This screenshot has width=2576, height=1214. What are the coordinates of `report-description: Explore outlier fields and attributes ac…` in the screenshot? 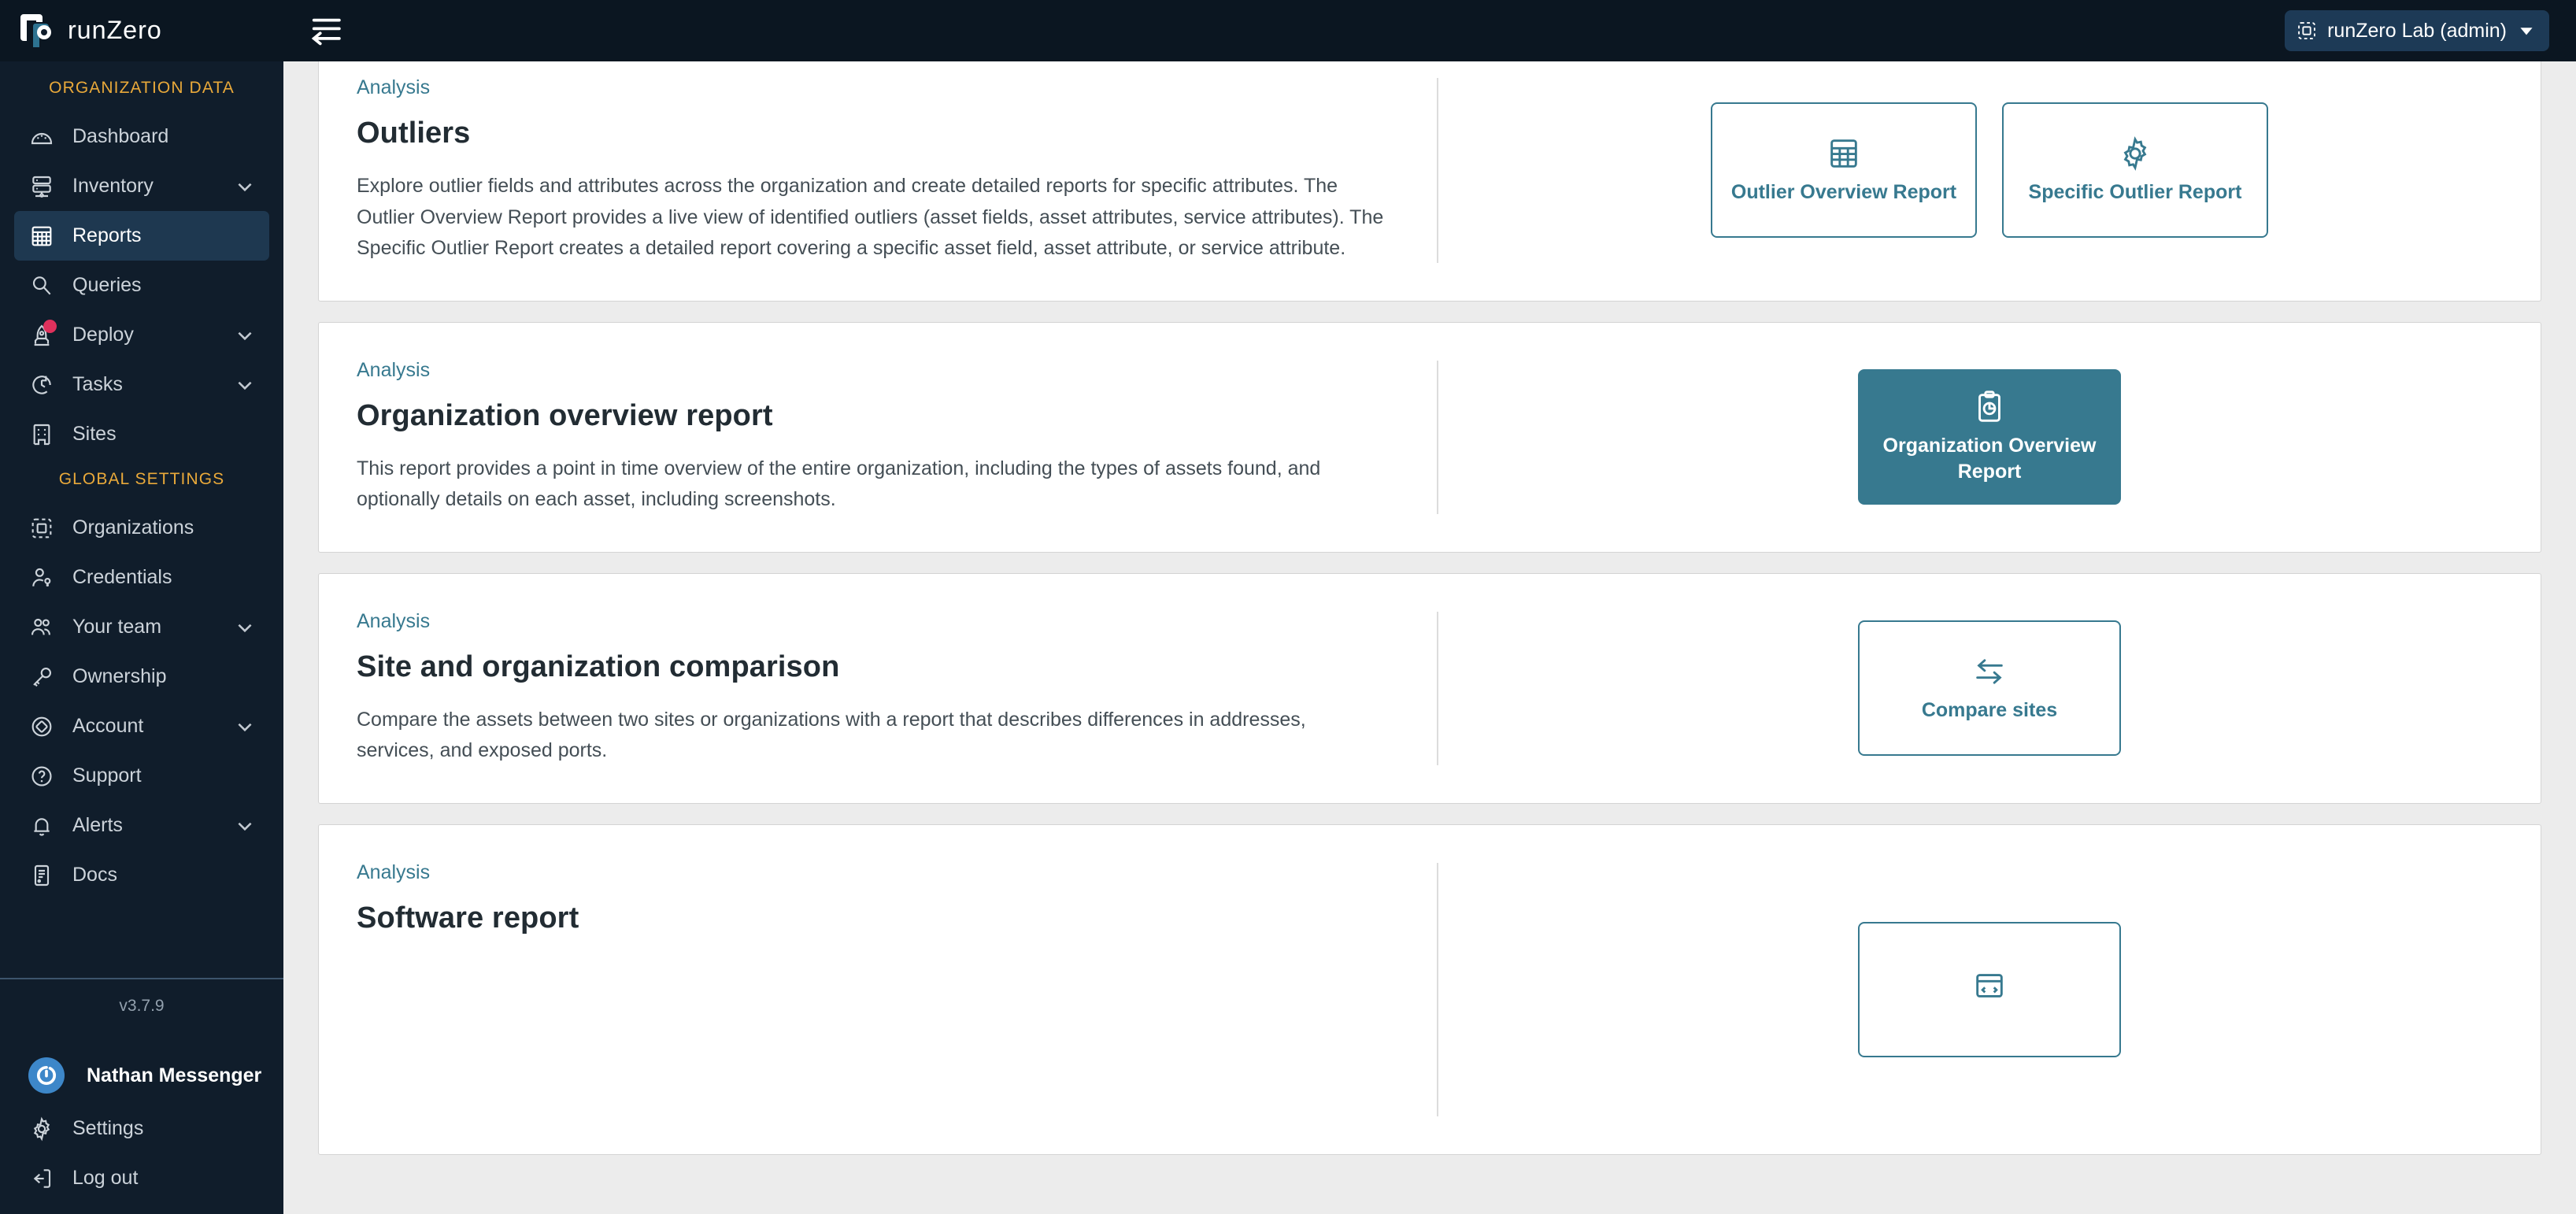 It's located at (870, 217).